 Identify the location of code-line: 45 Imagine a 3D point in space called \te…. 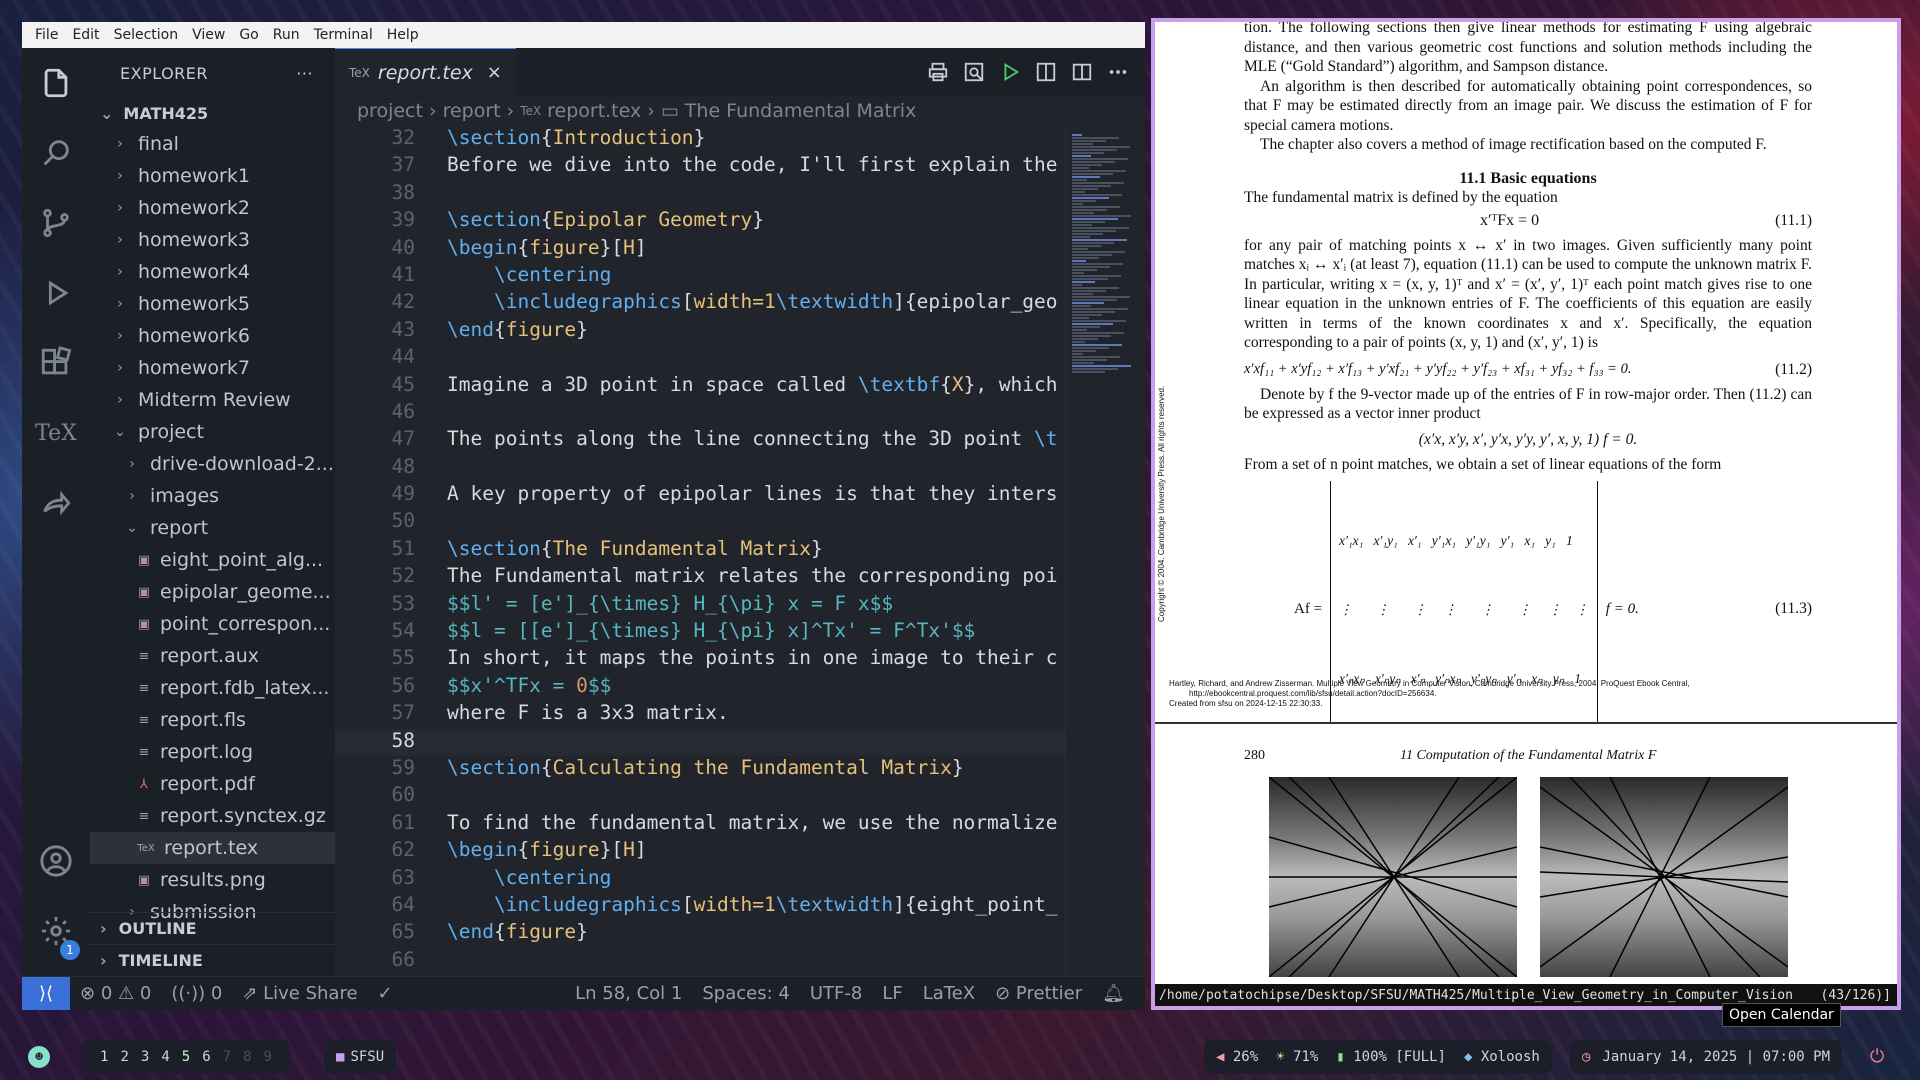
(700, 386).